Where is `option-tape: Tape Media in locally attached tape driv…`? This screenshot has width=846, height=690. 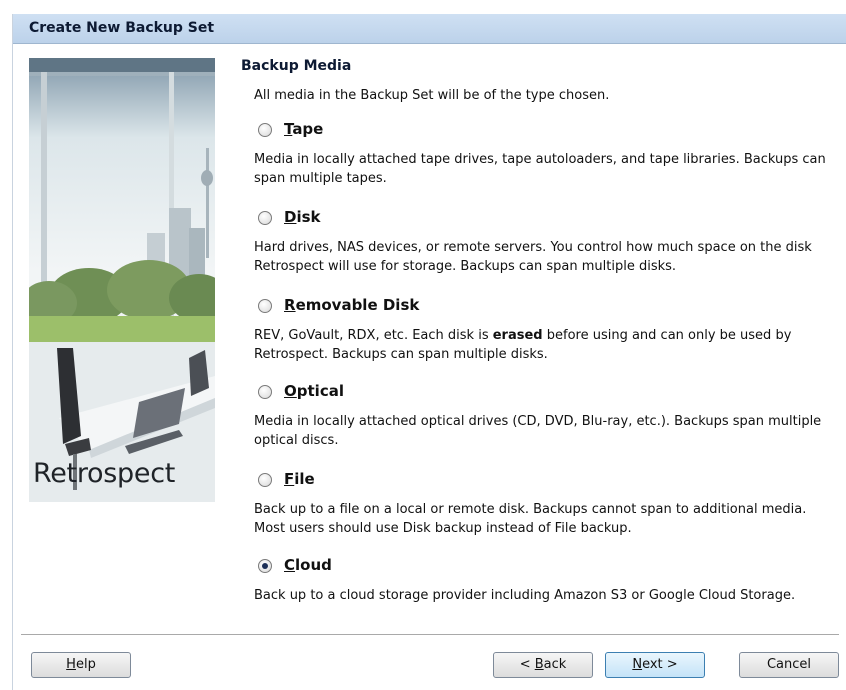
option-tape: Tape Media in locally attached tape driv… is located at coordinates (545, 153).